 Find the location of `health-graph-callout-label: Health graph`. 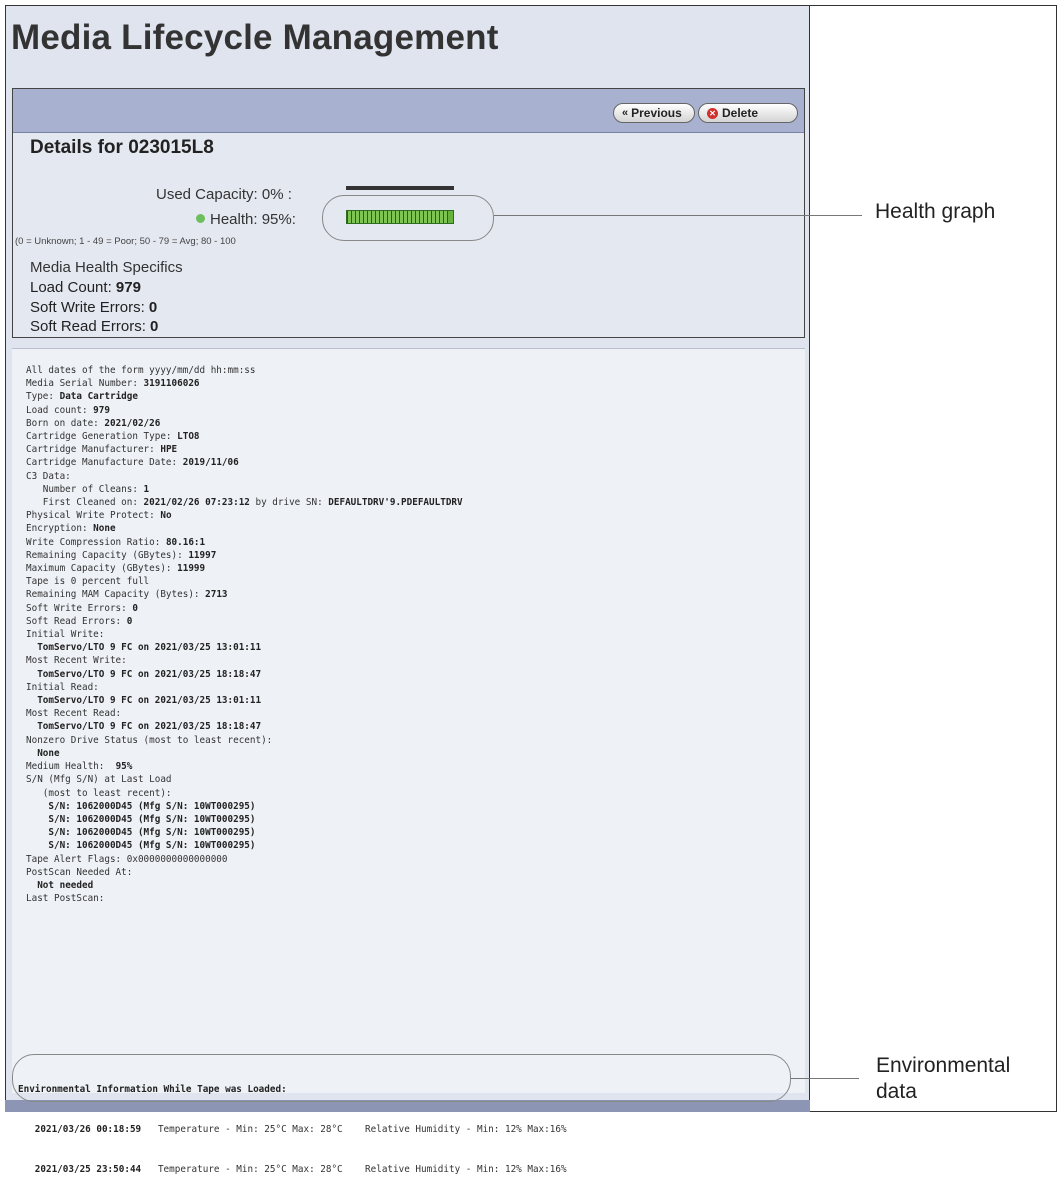

health-graph-callout-label: Health graph is located at coordinates (935, 211).